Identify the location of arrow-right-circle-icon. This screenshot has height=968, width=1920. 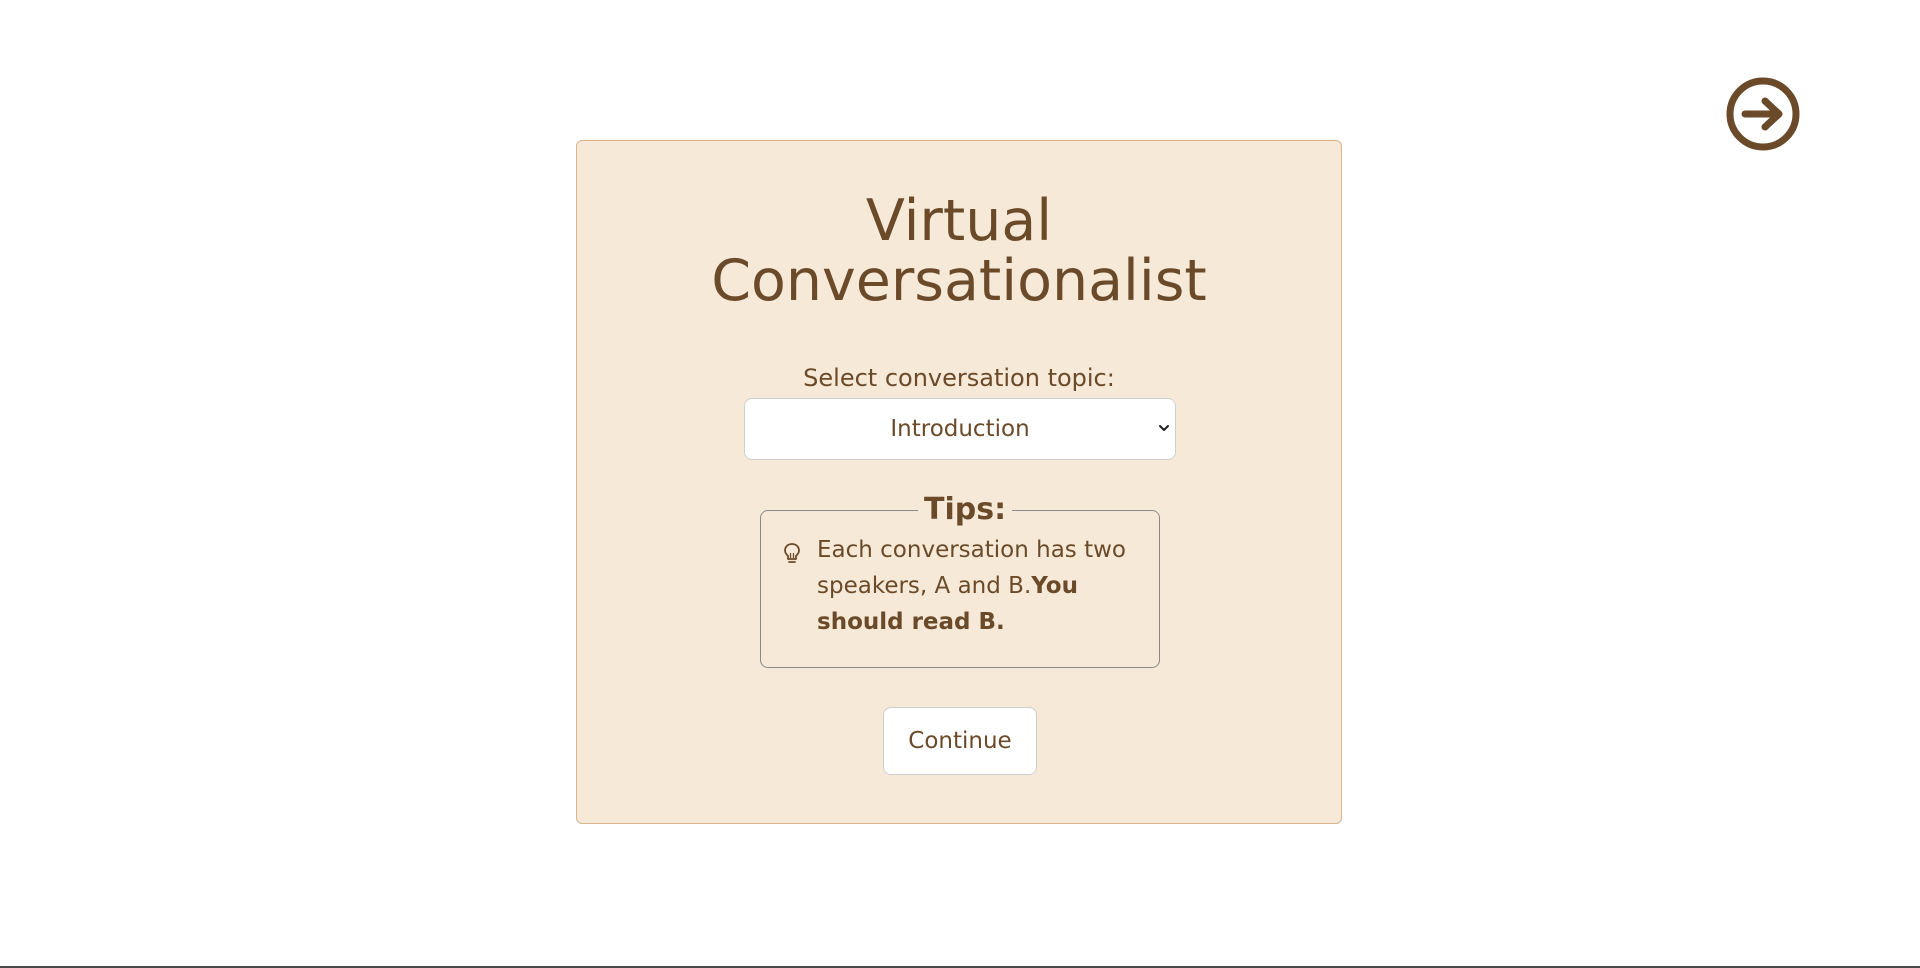
(1763, 114).